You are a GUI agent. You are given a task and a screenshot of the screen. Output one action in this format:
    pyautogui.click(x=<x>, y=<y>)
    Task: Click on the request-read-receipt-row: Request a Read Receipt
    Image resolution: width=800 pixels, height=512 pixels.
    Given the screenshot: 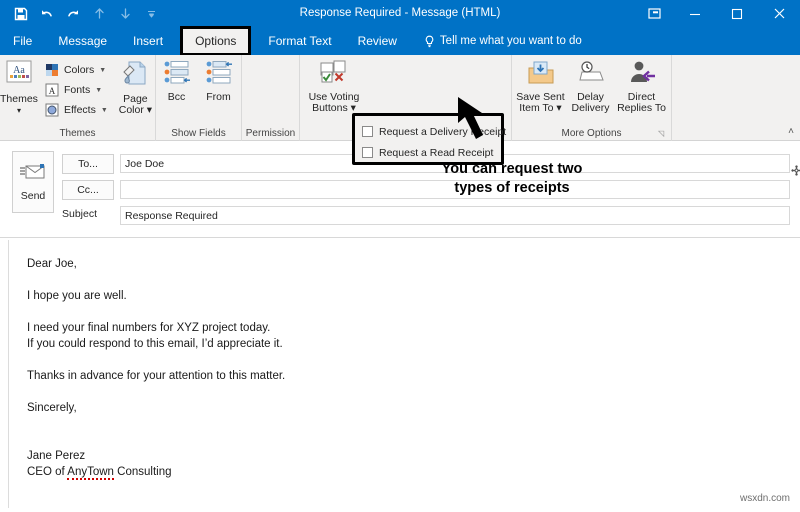 What is the action you would take?
    pyautogui.click(x=429, y=152)
    